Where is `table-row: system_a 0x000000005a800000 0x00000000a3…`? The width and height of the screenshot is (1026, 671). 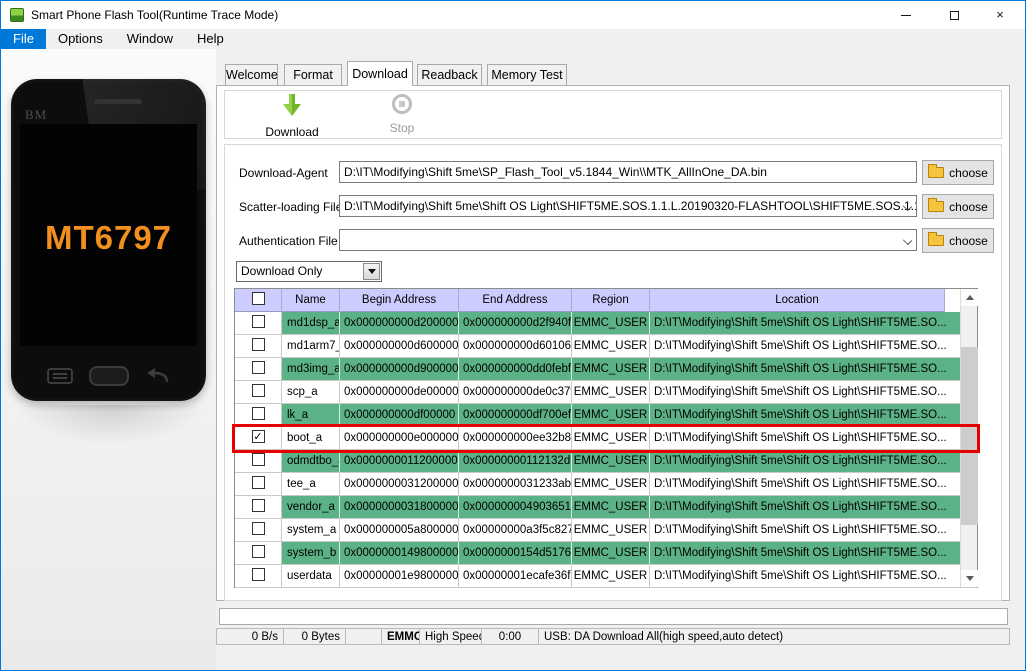
table-row: system_a 0x000000005a800000 0x00000000a3… is located at coordinates (606, 530).